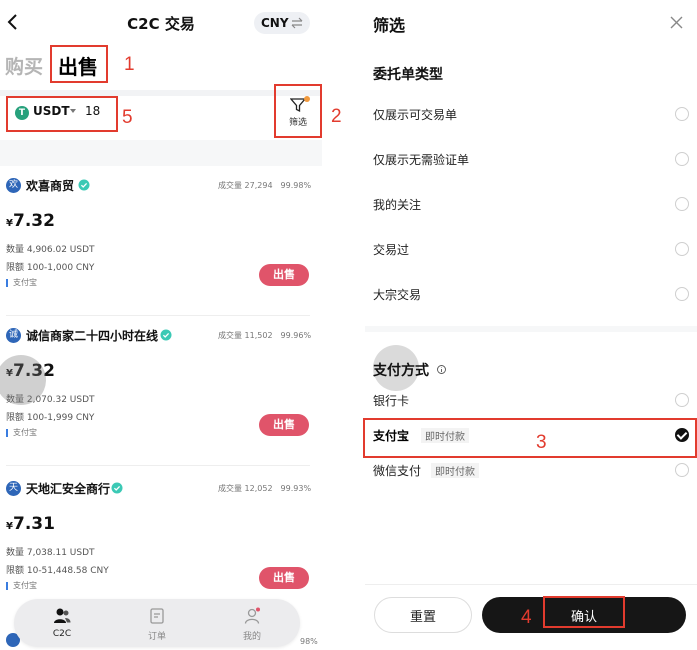  Describe the element at coordinates (676, 22) in the screenshot. I see `close-icon` at that location.